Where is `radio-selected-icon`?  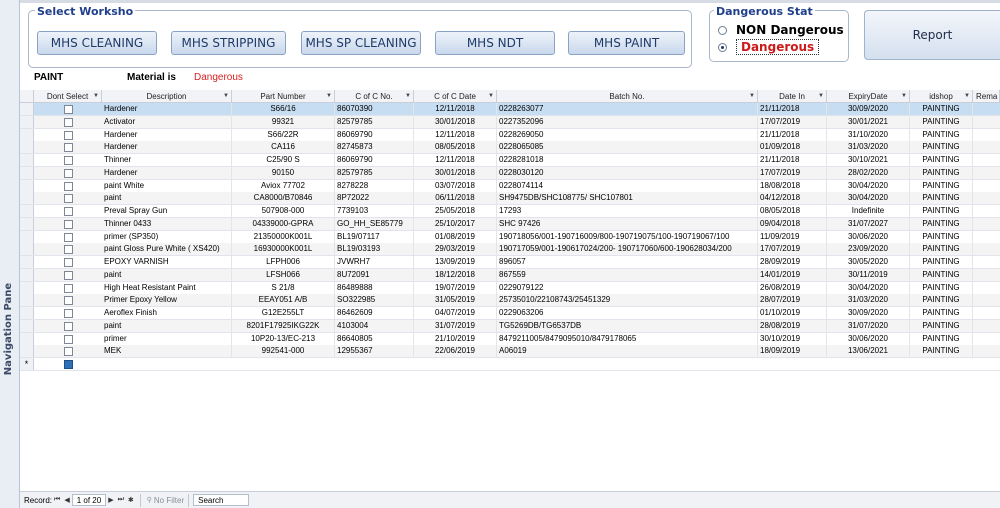 radio-selected-icon is located at coordinates (722, 47).